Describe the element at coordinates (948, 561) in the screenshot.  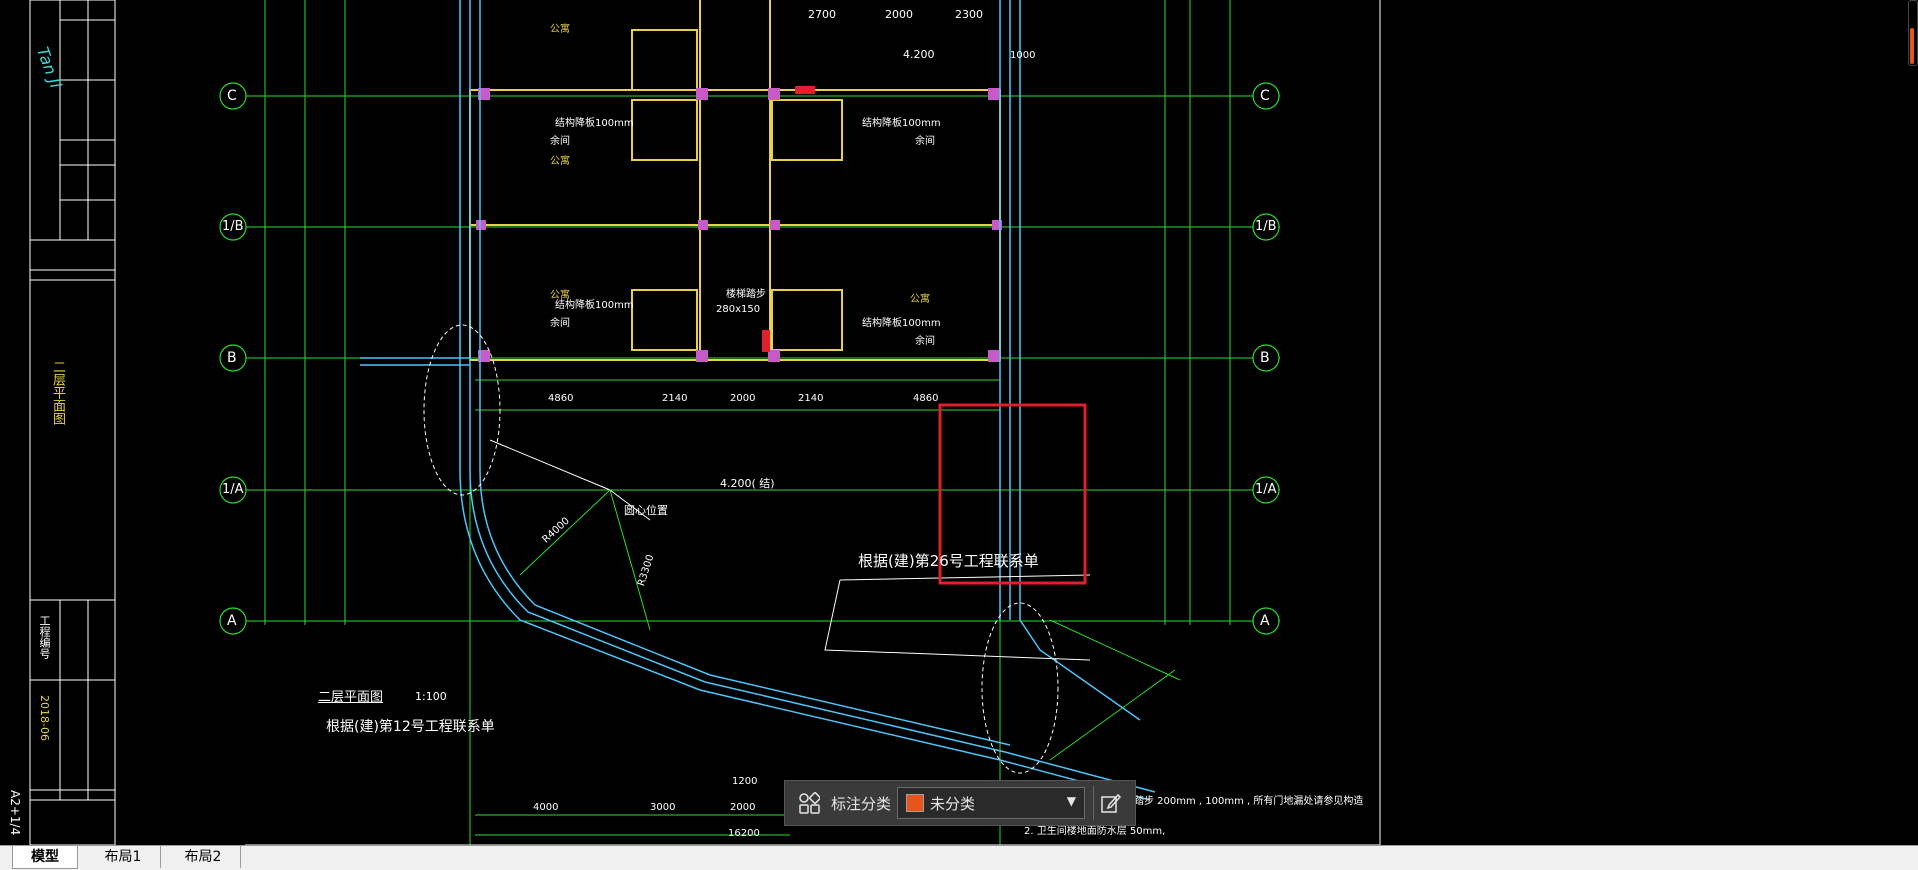
I see `contact-note-26: 根据(建)第26号工程联系单` at that location.